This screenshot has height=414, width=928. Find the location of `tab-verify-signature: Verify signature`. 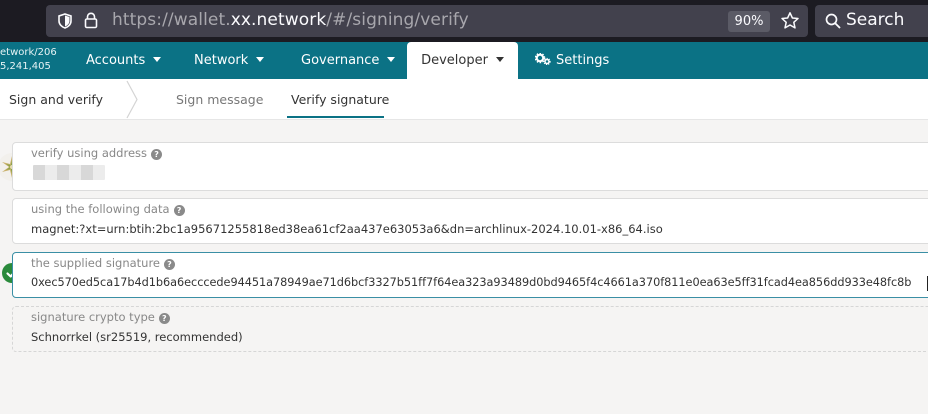

tab-verify-signature: Verify signature is located at coordinates (340, 99).